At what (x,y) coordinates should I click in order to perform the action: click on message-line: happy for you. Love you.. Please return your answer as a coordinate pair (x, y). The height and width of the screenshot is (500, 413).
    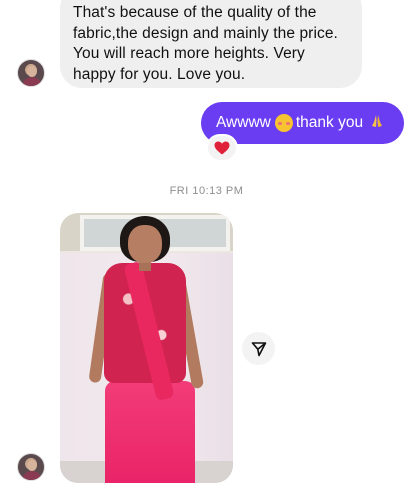
    Looking at the image, I should click on (159, 74).